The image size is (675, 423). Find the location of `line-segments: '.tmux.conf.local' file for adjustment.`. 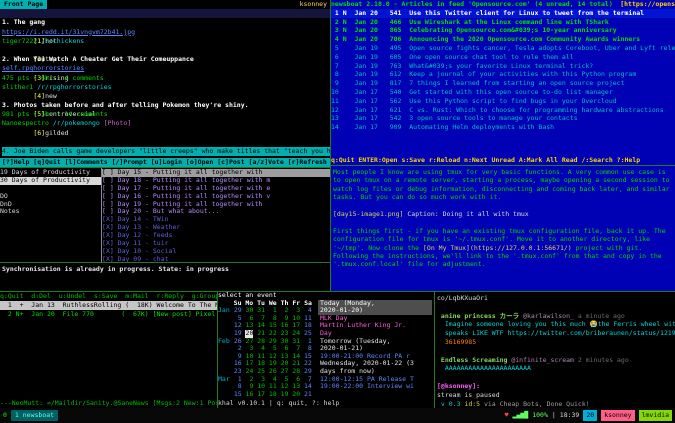

line-segments: '.tmux.conf.local' file for adjustment. is located at coordinates (409, 264).